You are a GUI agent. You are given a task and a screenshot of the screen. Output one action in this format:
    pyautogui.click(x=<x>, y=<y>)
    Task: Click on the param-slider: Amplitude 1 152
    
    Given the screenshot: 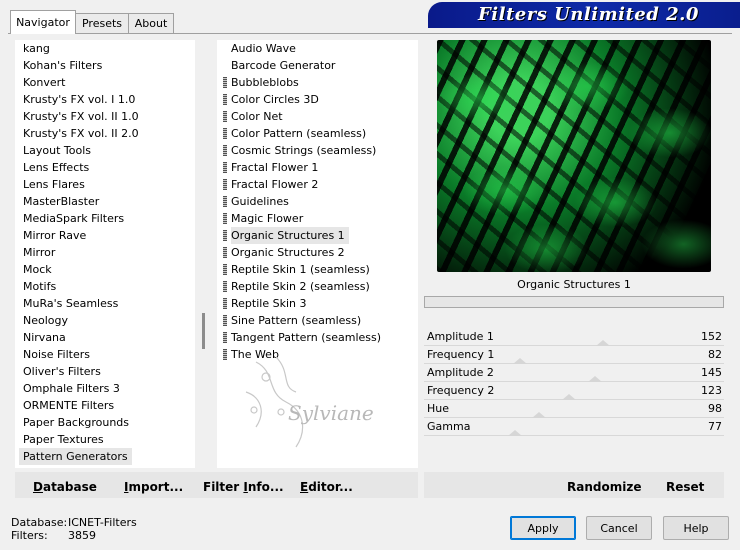 What is the action you would take?
    pyautogui.click(x=574, y=338)
    